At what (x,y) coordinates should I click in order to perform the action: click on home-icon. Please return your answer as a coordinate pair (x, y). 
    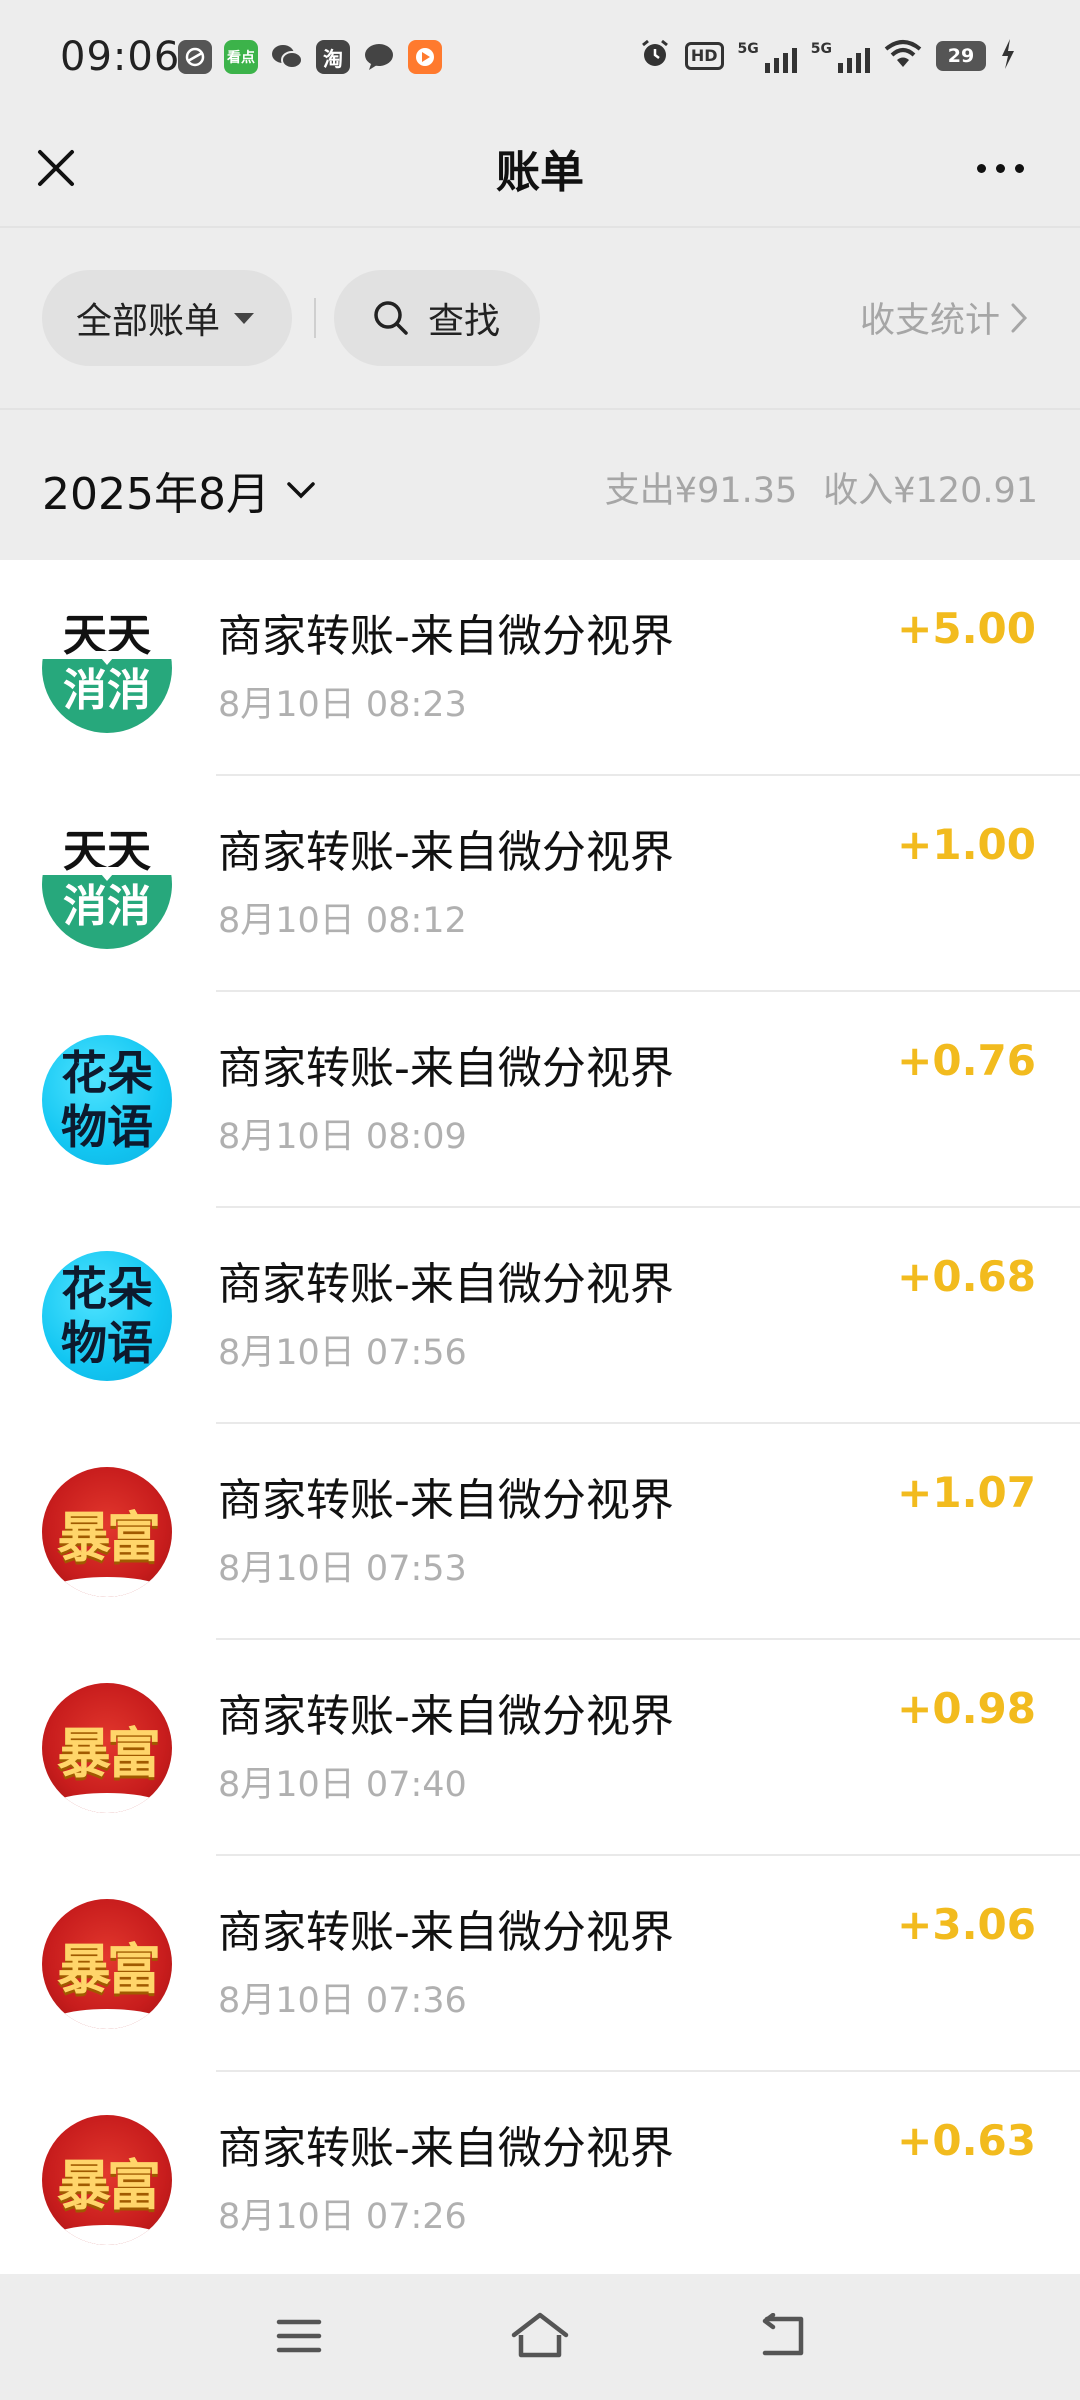
    Looking at the image, I should click on (540, 2335).